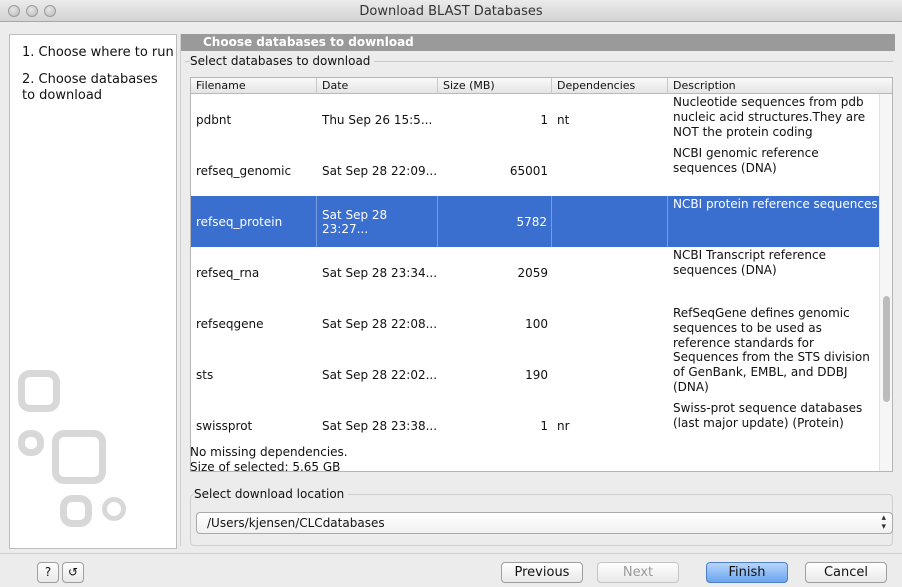 This screenshot has height=587, width=902. I want to click on finish-button: Finish, so click(747, 572).